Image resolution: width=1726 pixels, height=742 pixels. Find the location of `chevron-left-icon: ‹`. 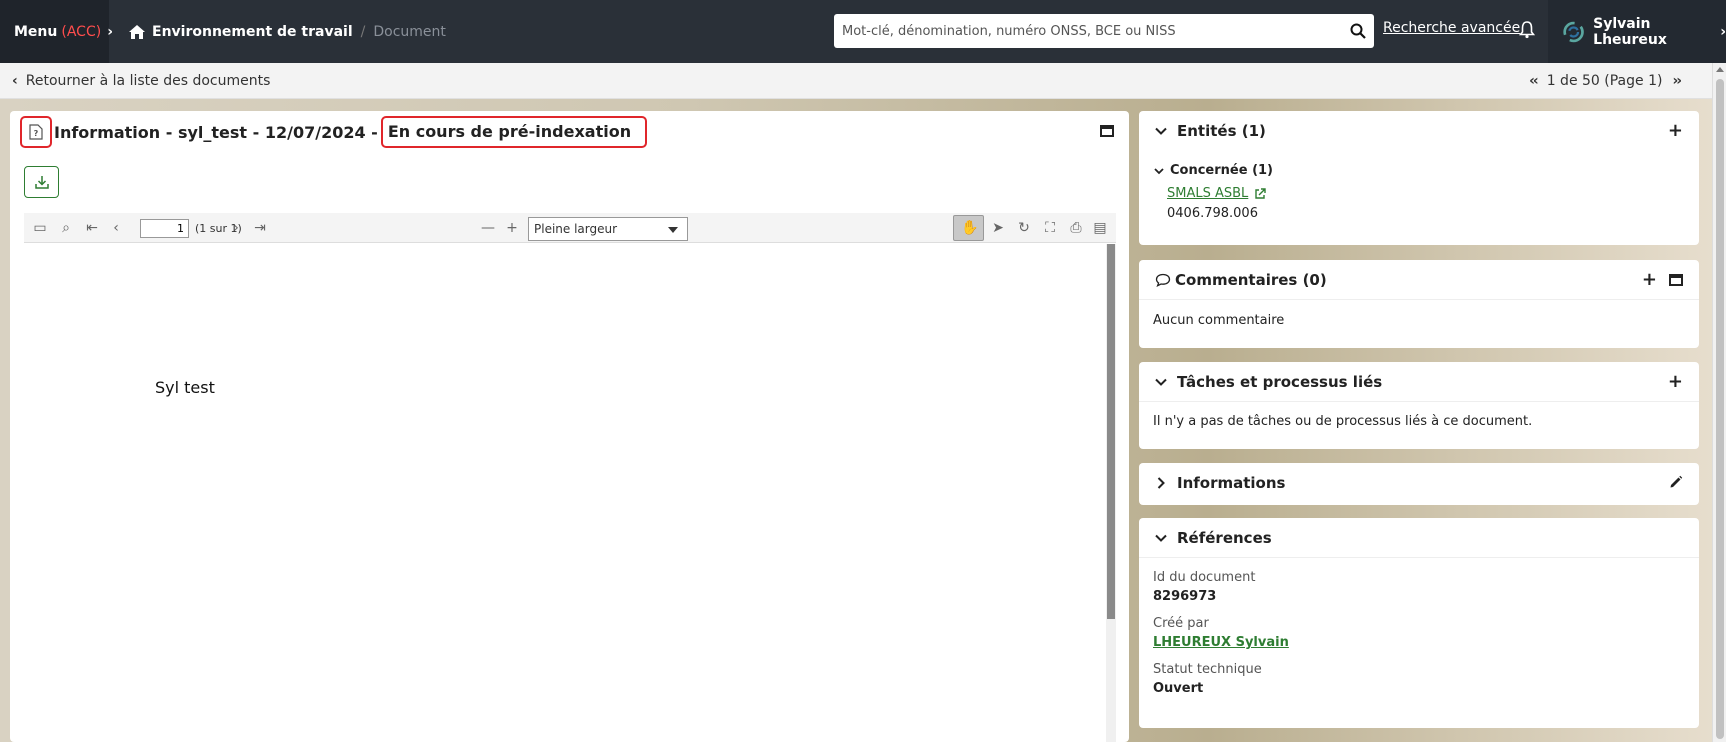

chevron-left-icon: ‹ is located at coordinates (15, 80).